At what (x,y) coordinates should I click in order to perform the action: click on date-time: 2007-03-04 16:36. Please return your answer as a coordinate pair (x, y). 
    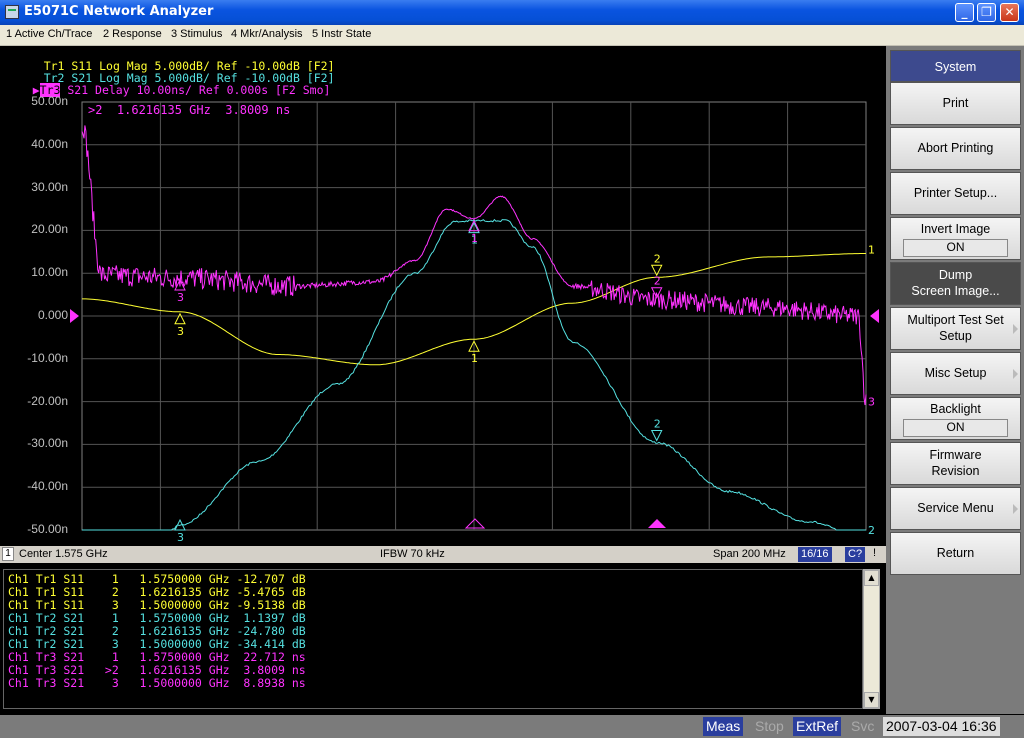
    Looking at the image, I should click on (941, 726).